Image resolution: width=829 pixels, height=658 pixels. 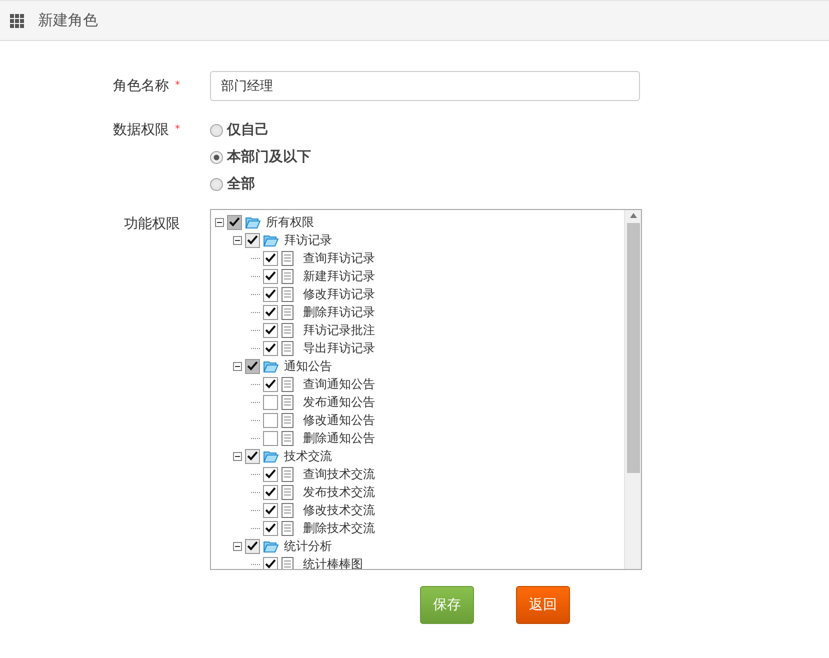 I want to click on tree-item-label: 发布通知公告, so click(x=339, y=402).